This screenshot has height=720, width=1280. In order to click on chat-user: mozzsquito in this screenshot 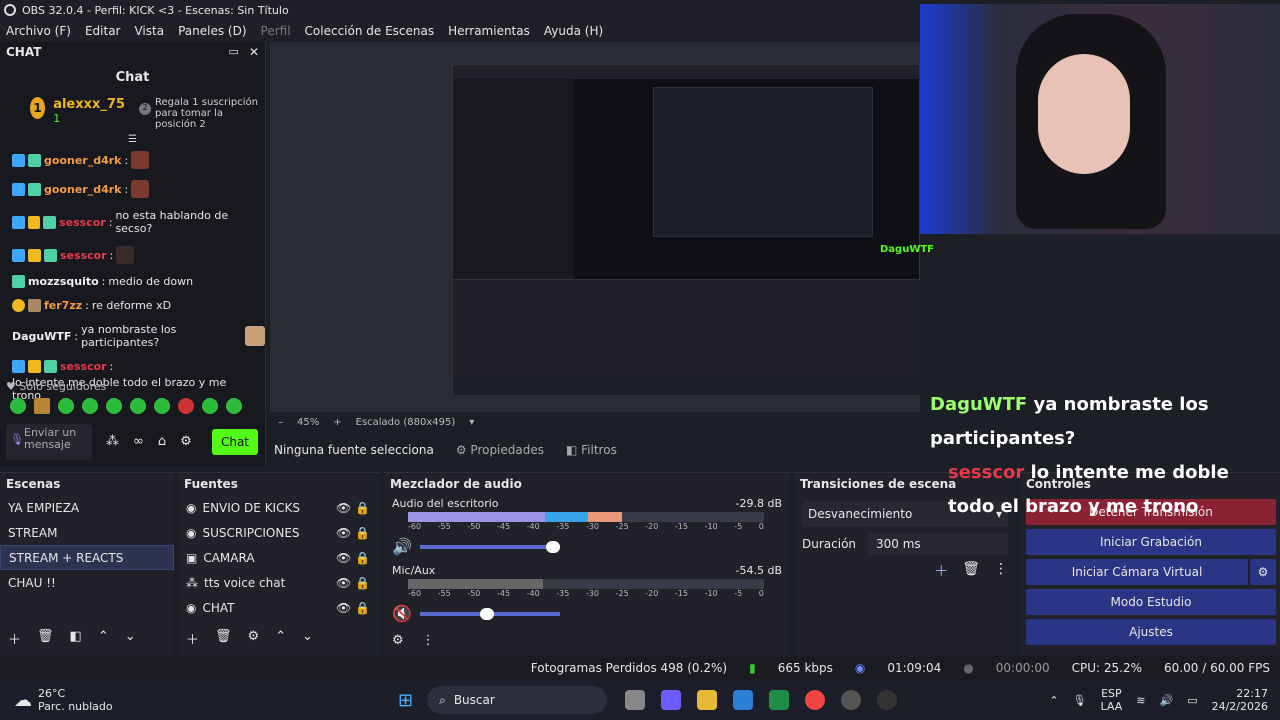, I will do `click(63, 281)`.